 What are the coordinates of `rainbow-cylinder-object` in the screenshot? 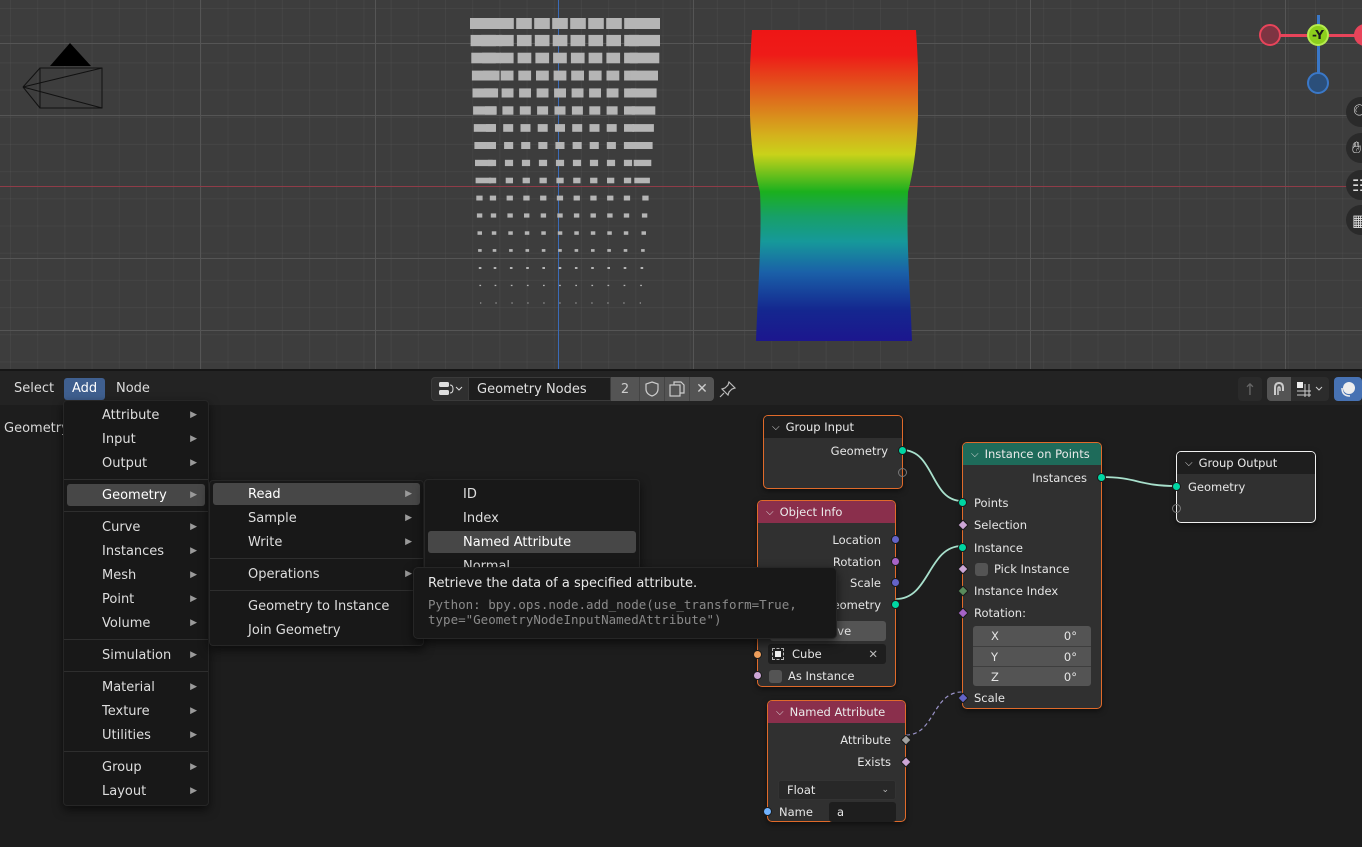 It's located at (834, 184).